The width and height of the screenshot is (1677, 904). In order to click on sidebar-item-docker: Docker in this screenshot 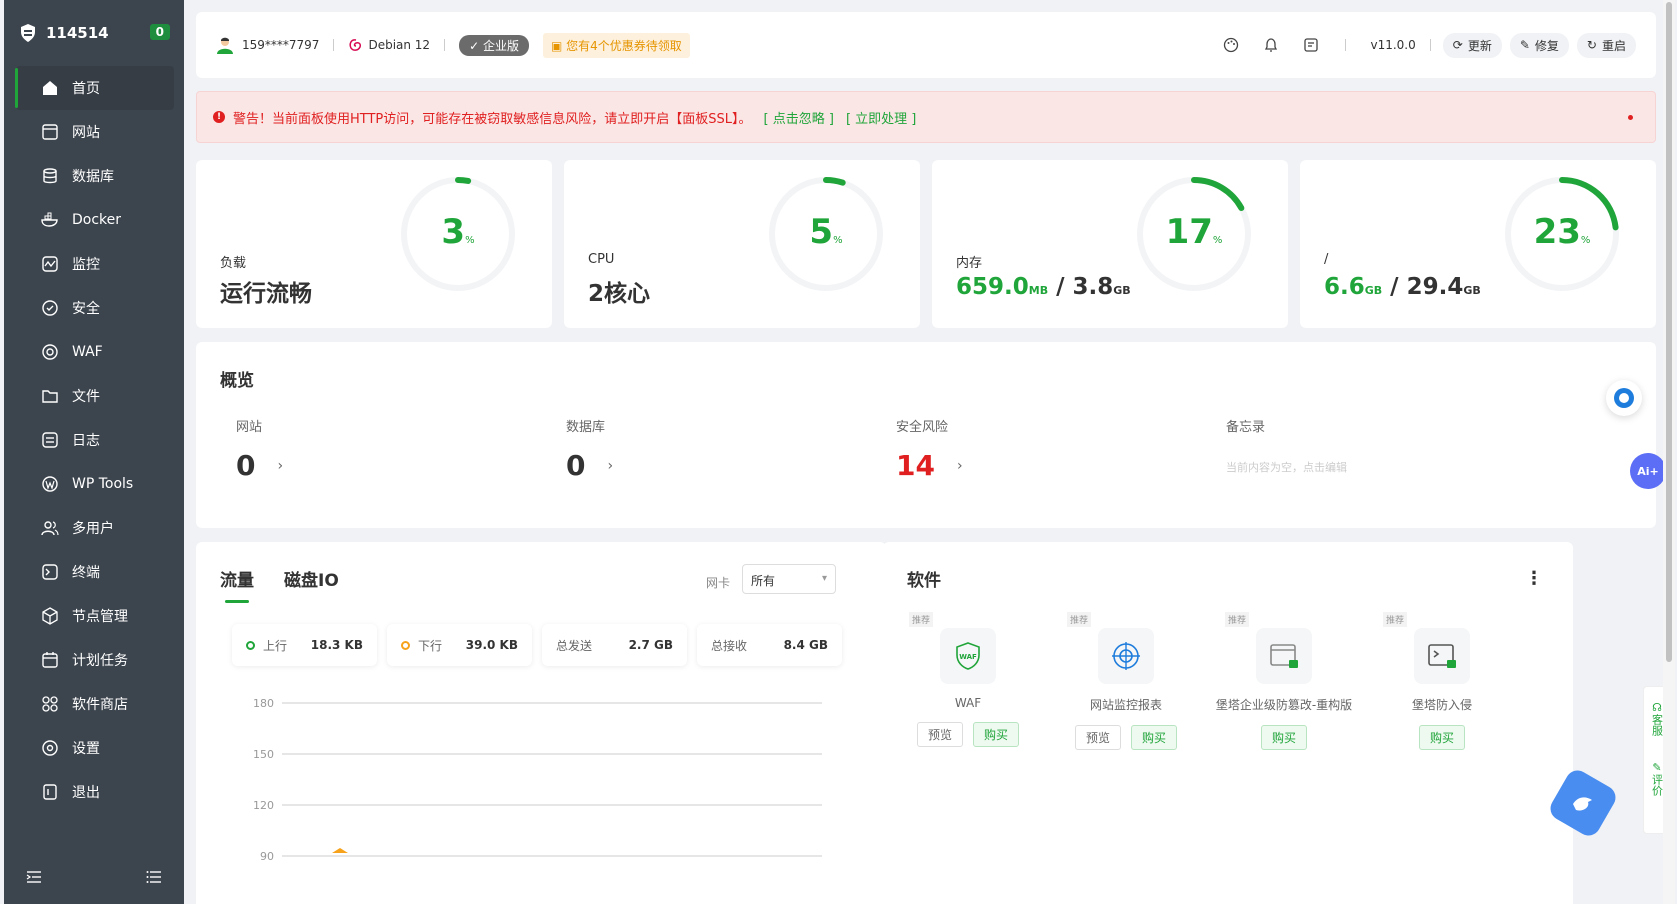, I will do `click(94, 220)`.